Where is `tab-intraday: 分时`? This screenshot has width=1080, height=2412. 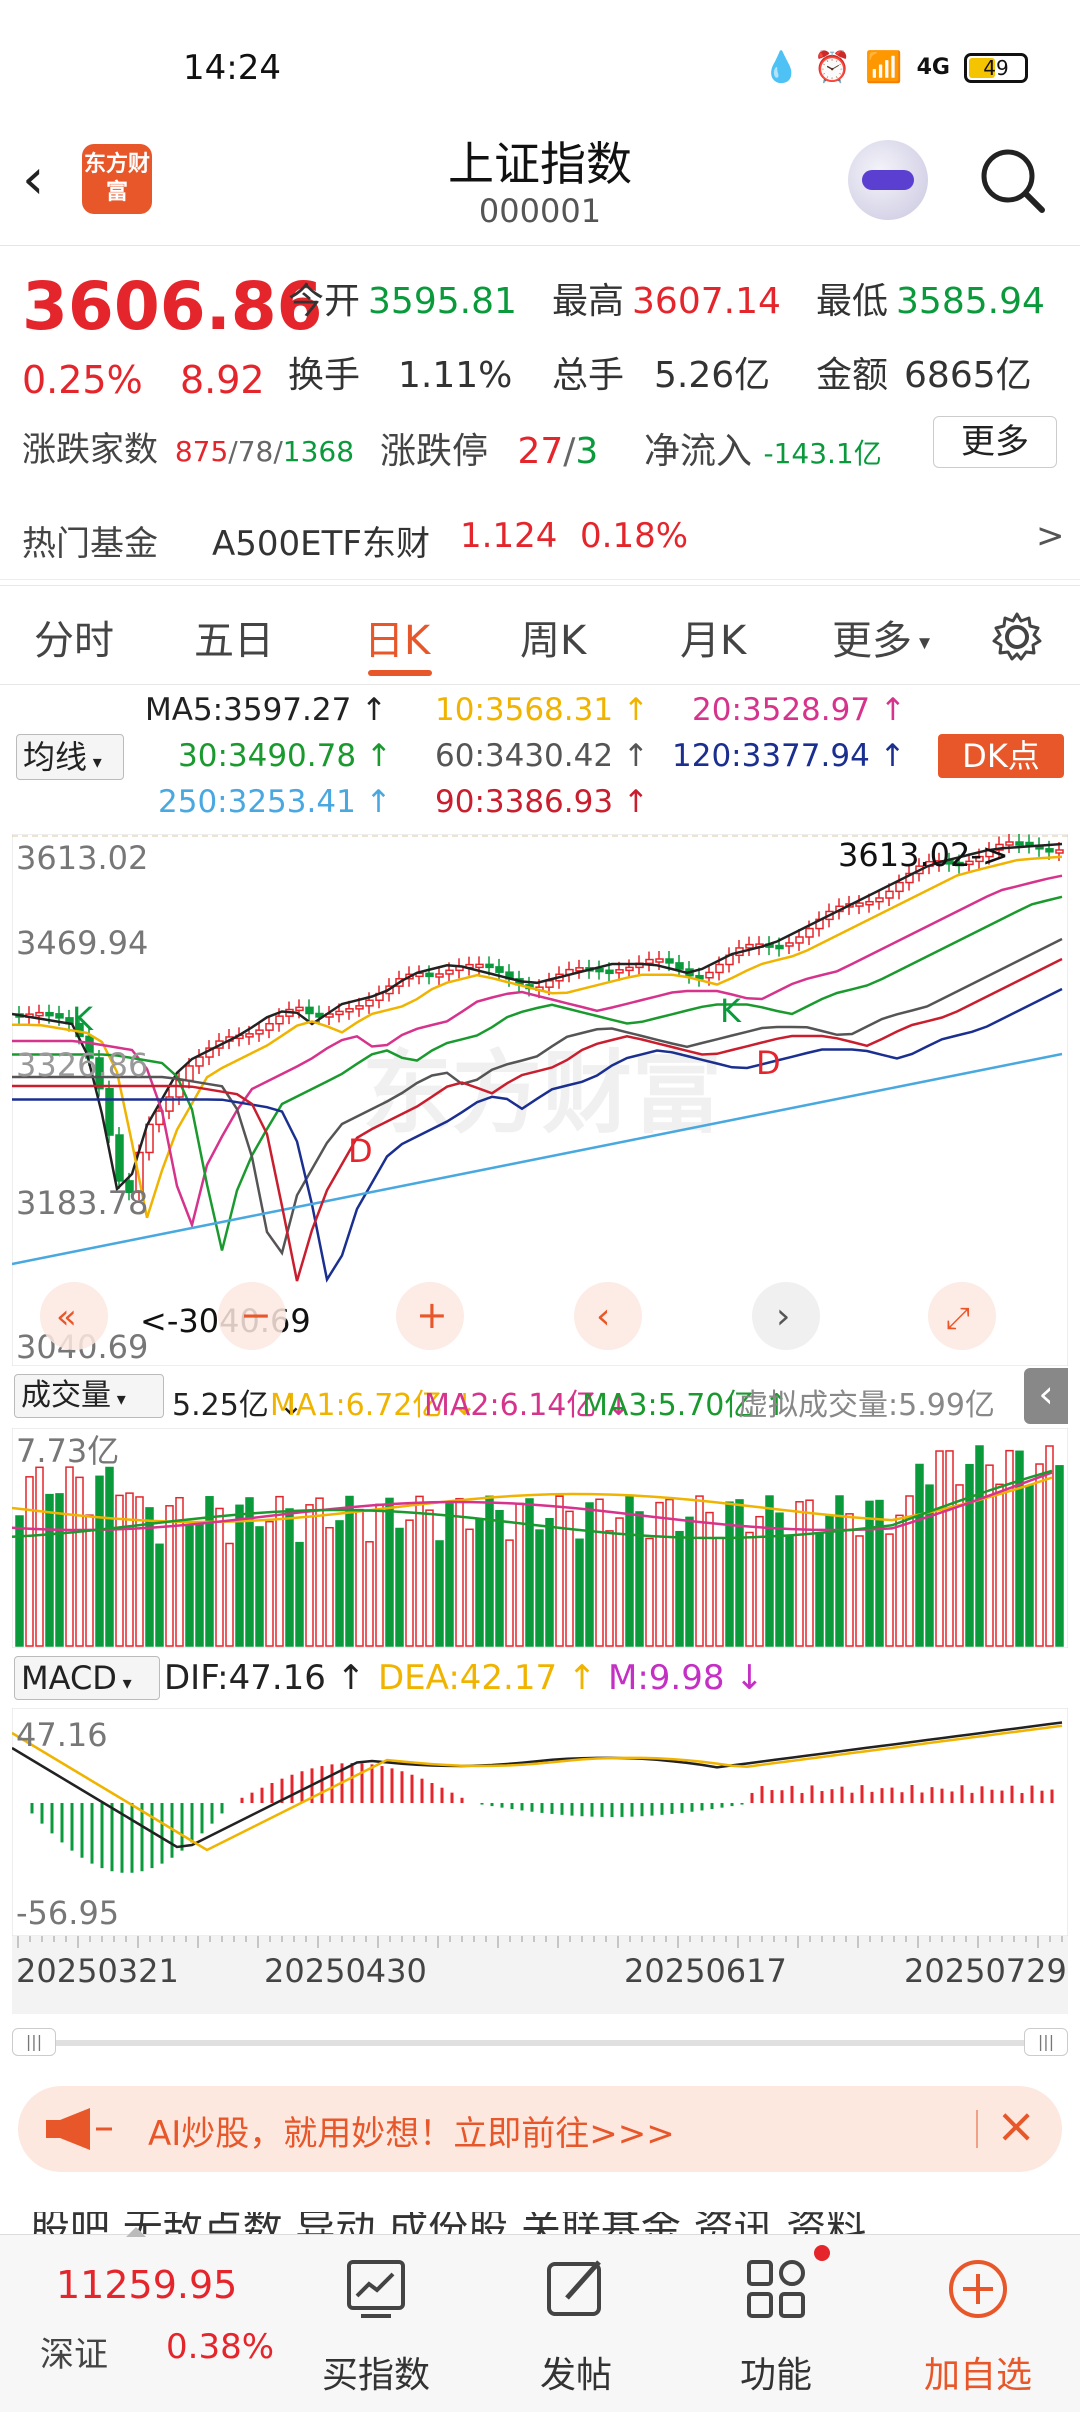
tab-intraday: 分时 is located at coordinates (74, 637).